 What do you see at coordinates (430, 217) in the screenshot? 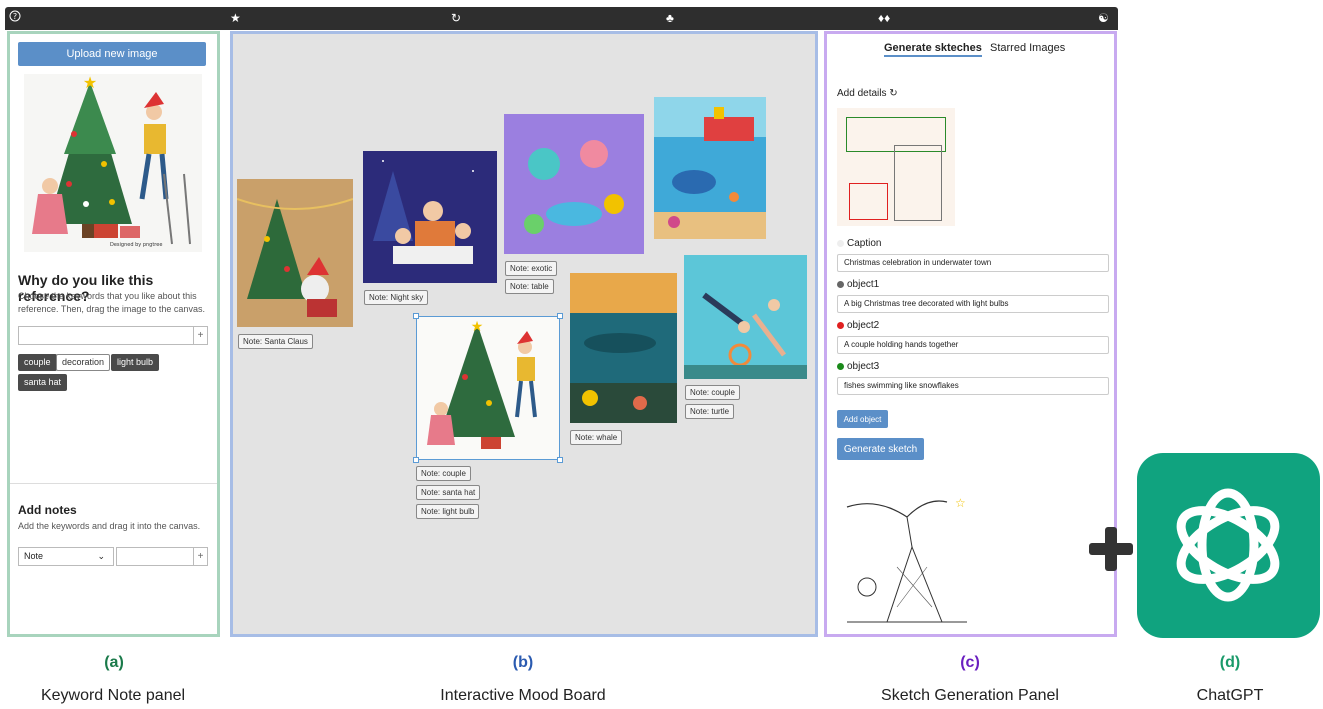
I see `moodboard-image-night-sky` at bounding box center [430, 217].